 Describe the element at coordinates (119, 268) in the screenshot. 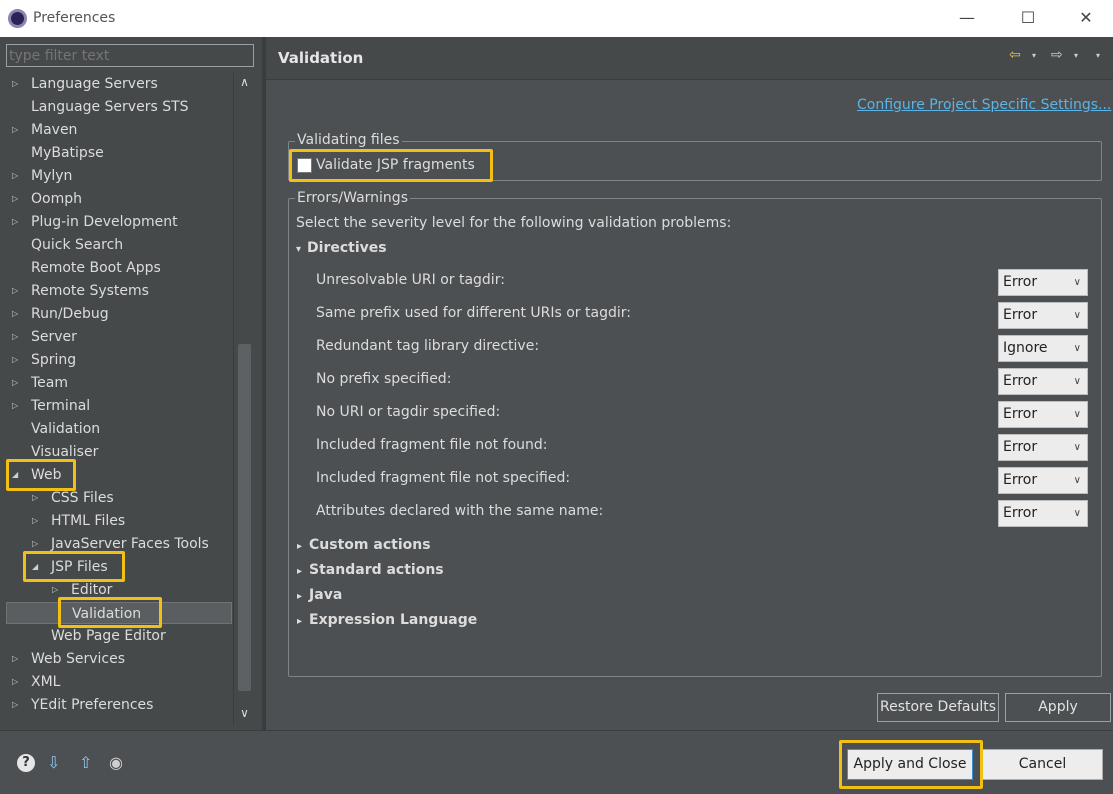

I see `tree-item: Remote Boot Apps` at that location.